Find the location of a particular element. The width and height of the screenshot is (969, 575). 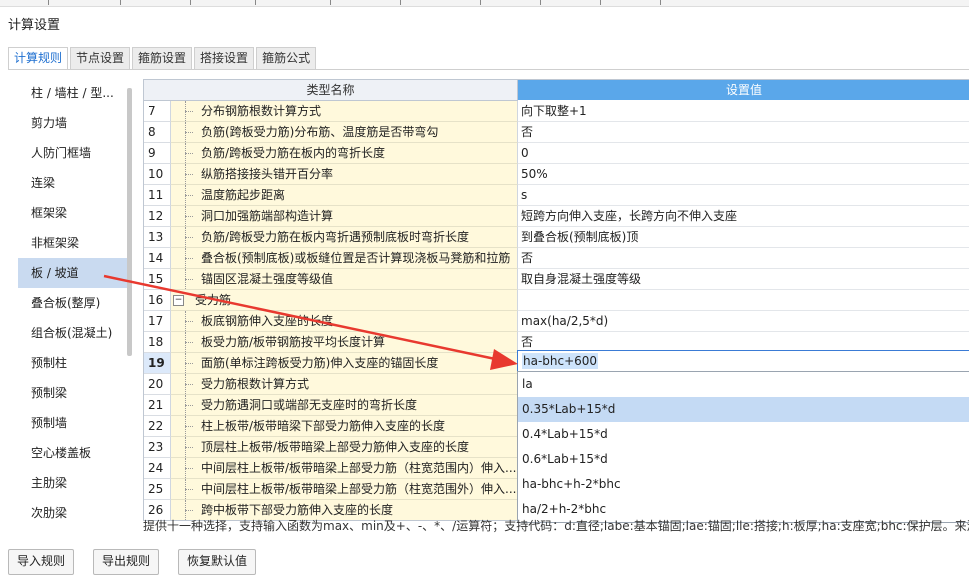

row-type-name: 负筋/跨板受力筋在板内的弯折长度 is located at coordinates (344, 153).